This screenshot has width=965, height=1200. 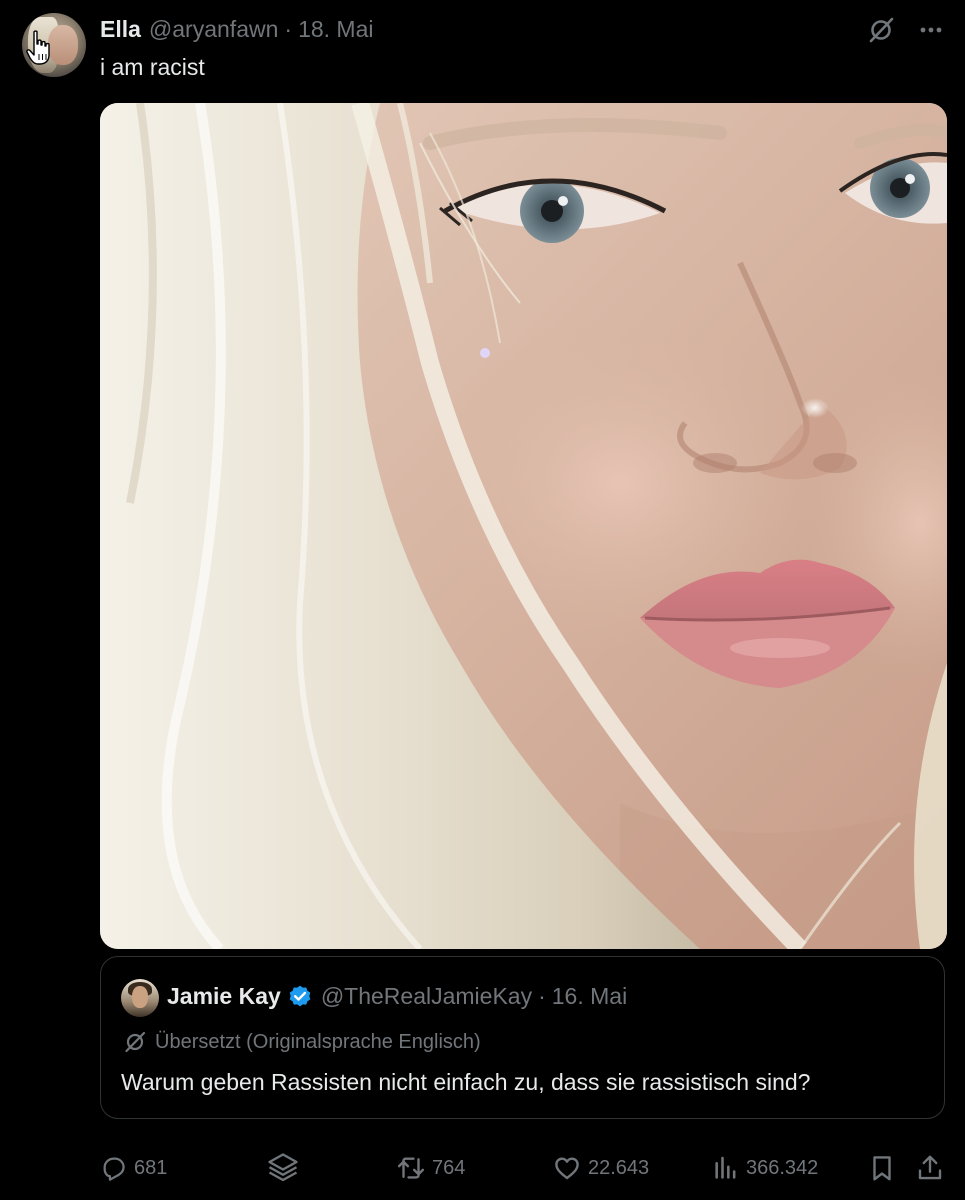 What do you see at coordinates (449, 1167) in the screenshot?
I see `retweet-count: 764` at bounding box center [449, 1167].